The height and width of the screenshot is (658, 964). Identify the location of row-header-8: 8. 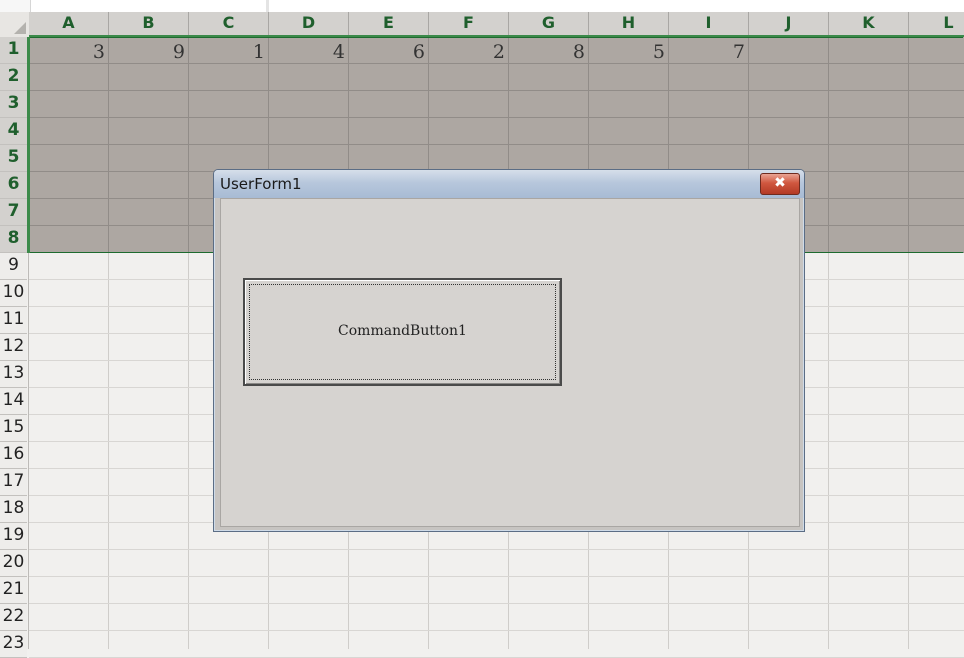
(13, 239).